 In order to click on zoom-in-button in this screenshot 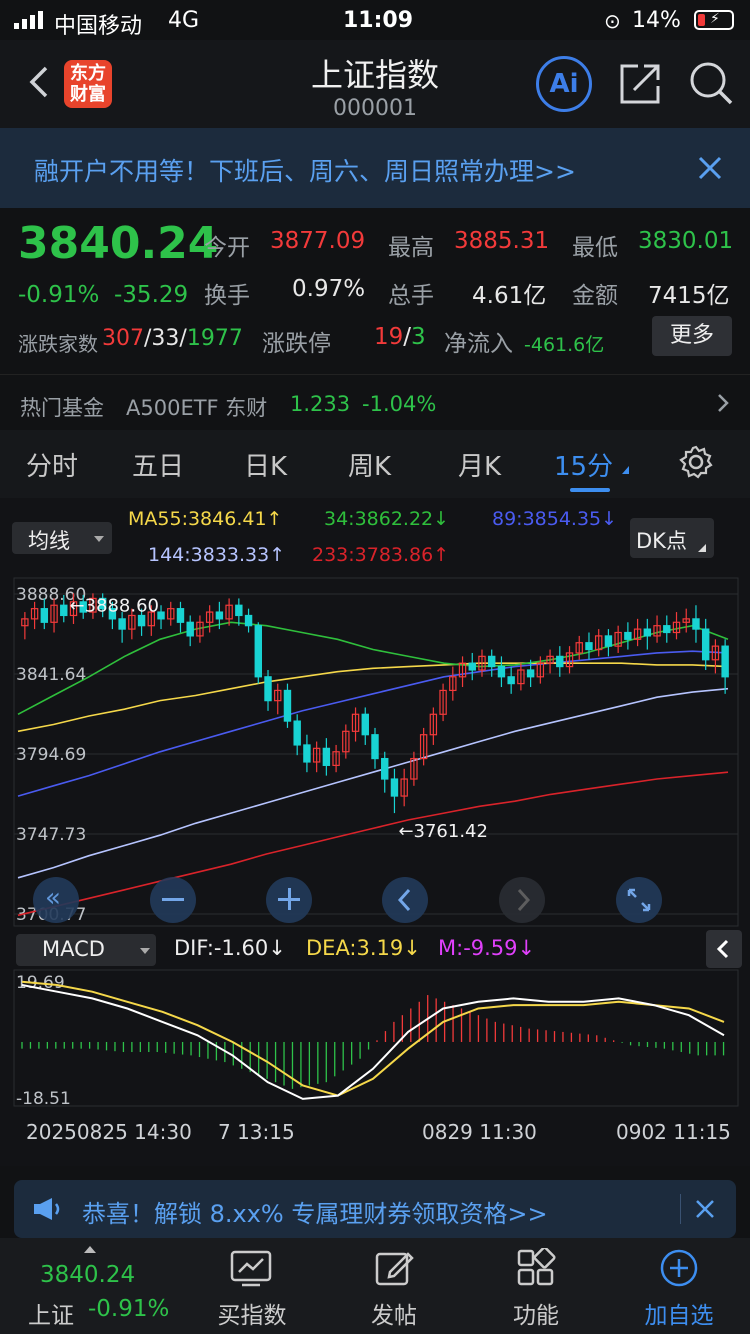, I will do `click(289, 900)`.